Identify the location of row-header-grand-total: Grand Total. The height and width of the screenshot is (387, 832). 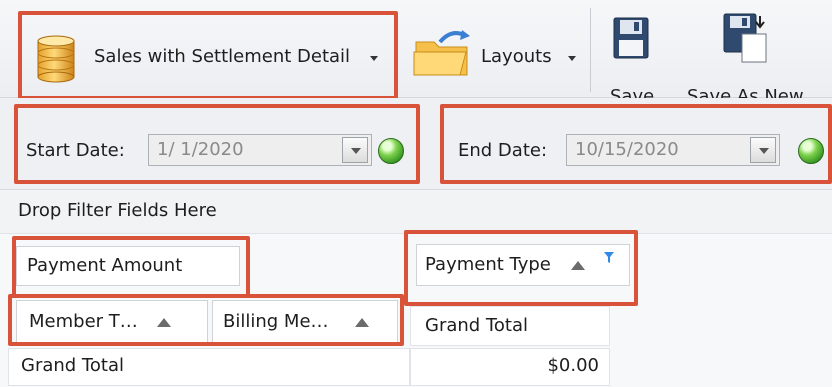
(209, 367).